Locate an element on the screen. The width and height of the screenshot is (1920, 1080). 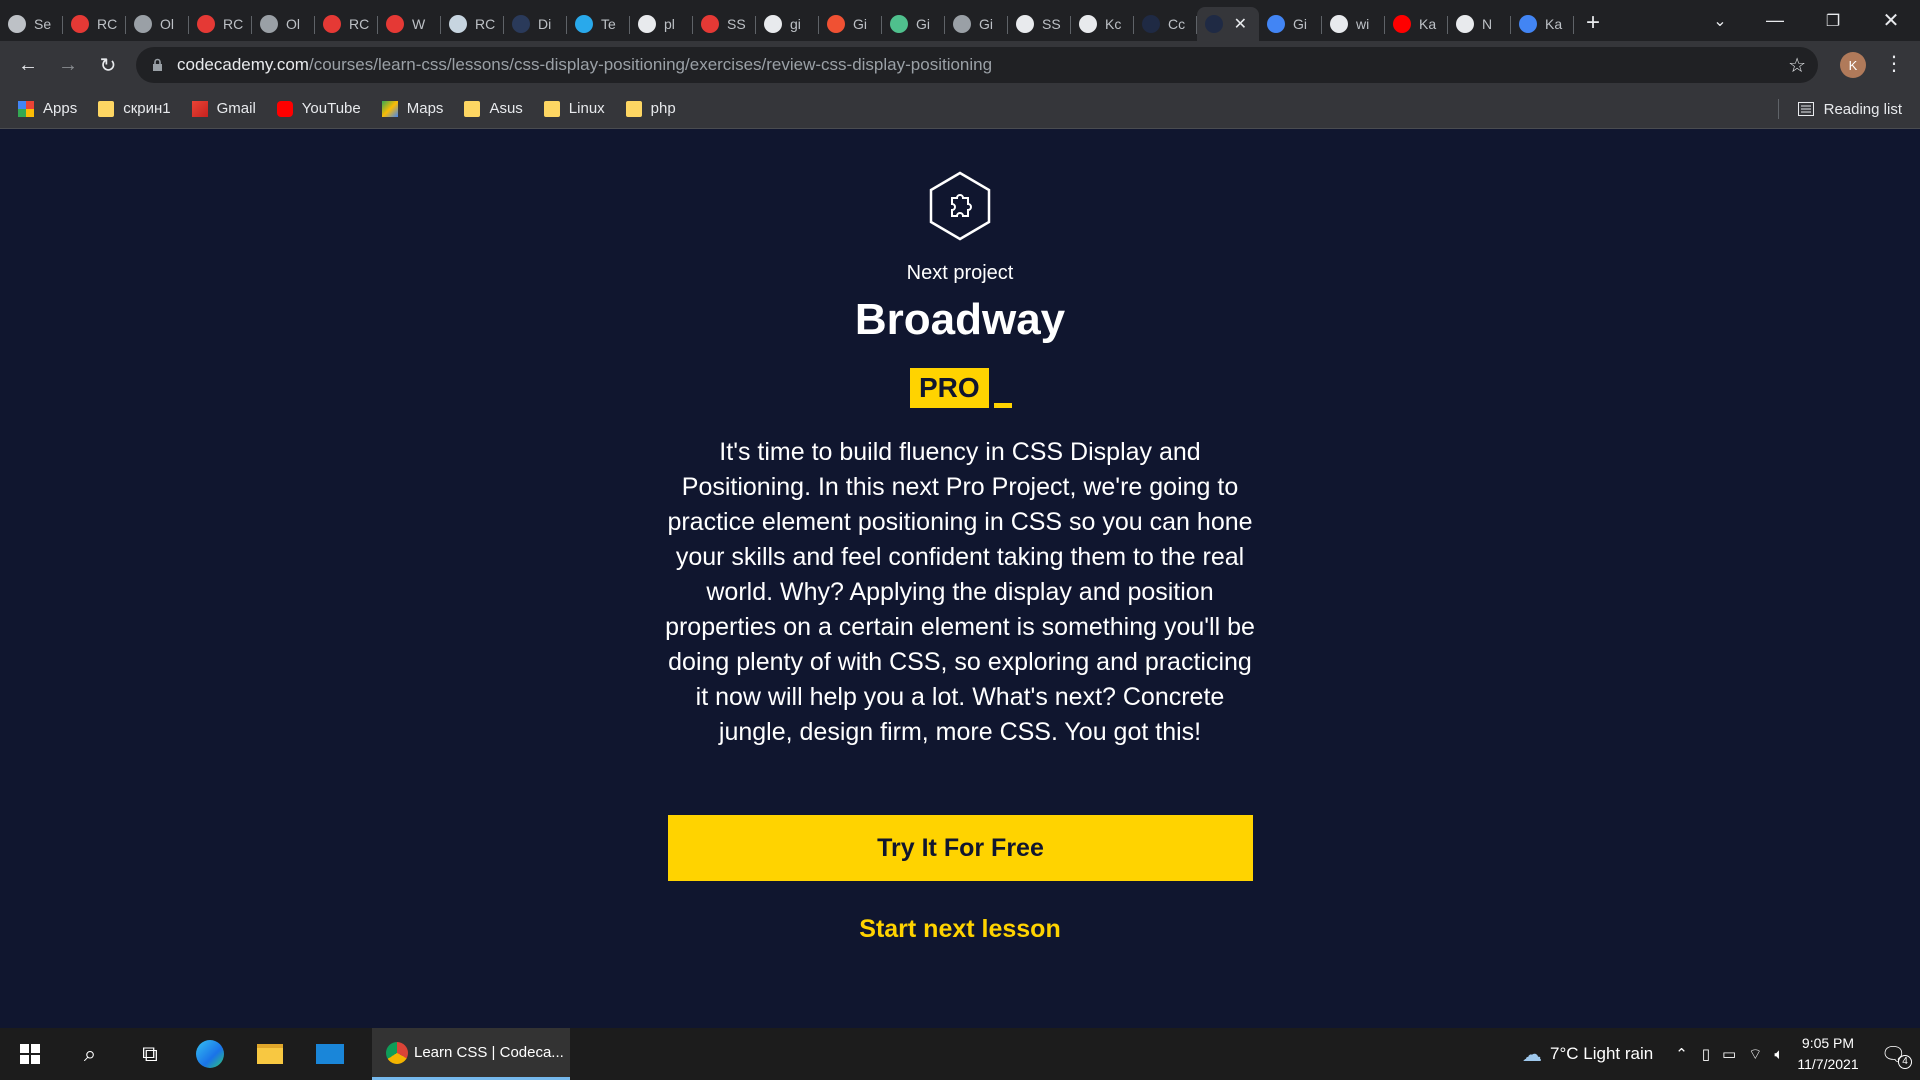
dot-icon is located at coordinates (521, 24).